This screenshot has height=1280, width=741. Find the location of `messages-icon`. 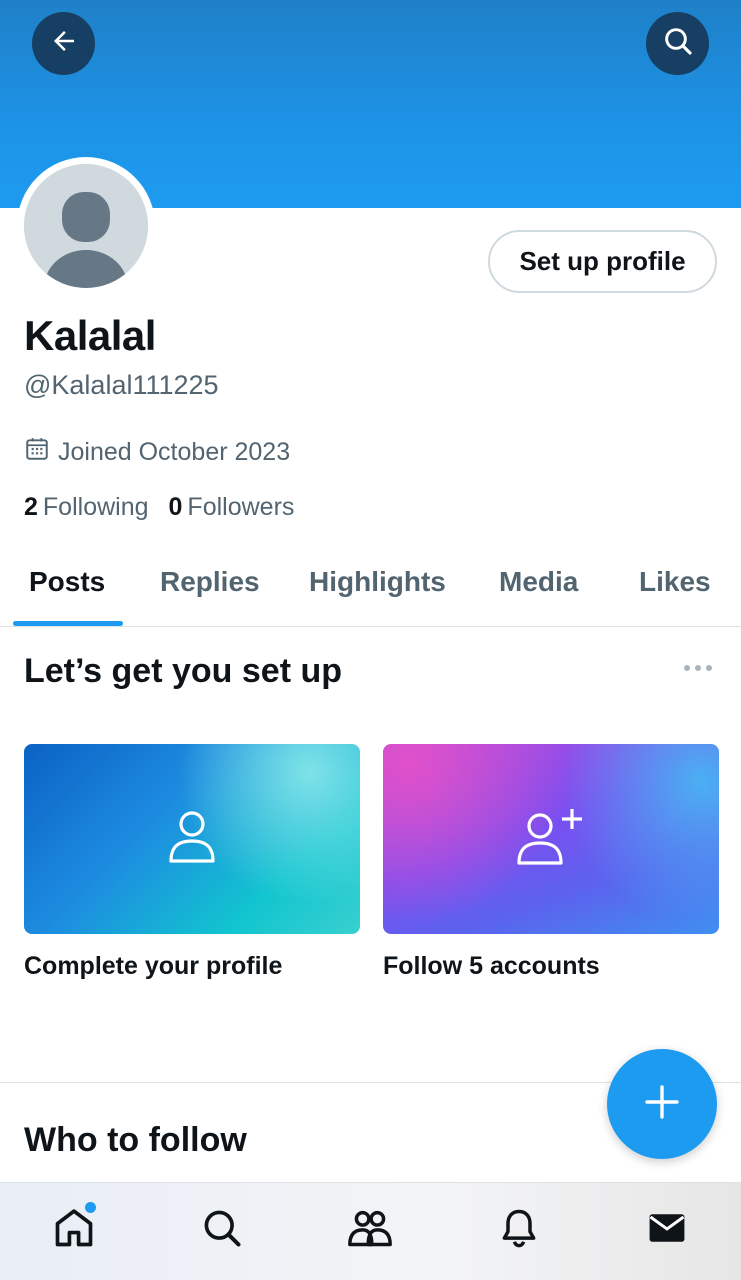

messages-icon is located at coordinates (667, 1230).